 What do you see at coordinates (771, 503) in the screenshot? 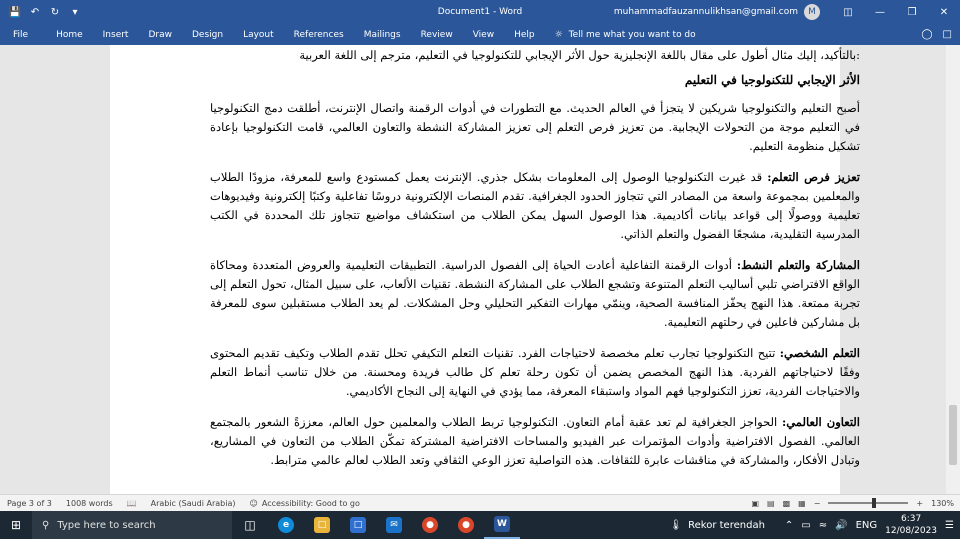
I see `read-mode-icon: ▤` at bounding box center [771, 503].